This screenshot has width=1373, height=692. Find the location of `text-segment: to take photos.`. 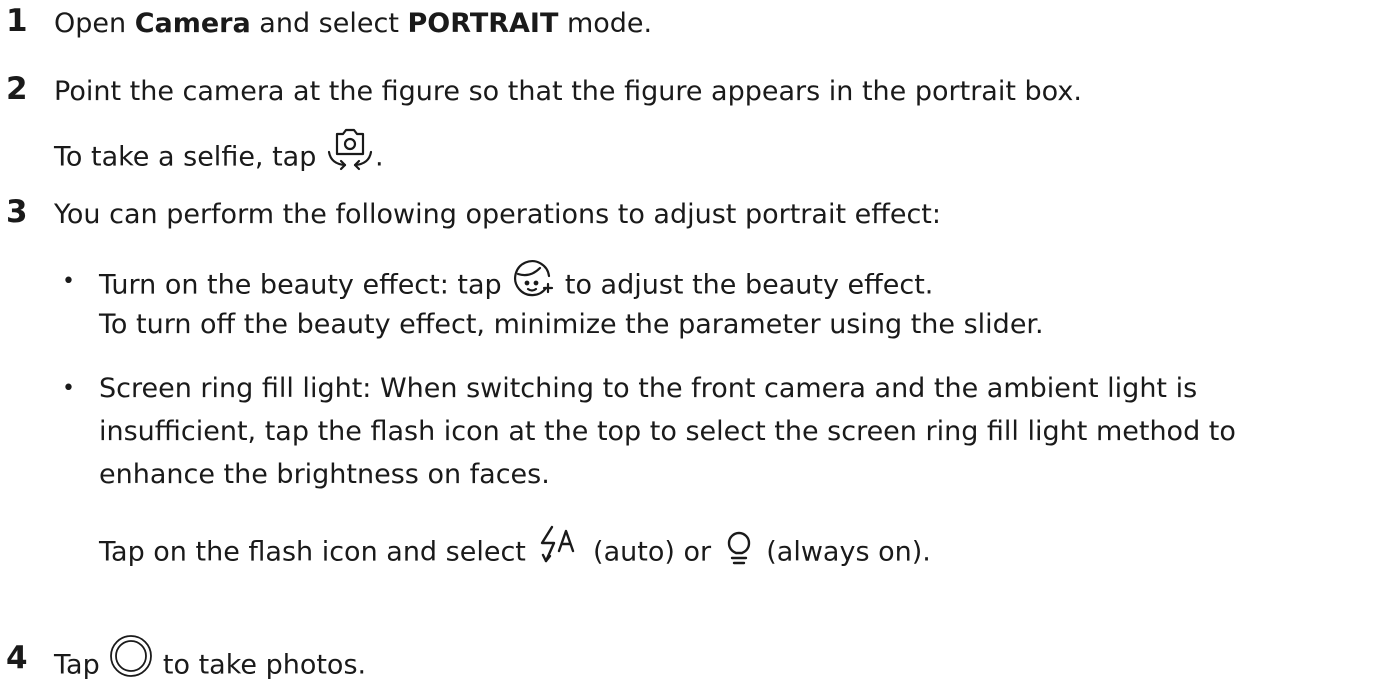

text-segment: to take photos. is located at coordinates (260, 665).